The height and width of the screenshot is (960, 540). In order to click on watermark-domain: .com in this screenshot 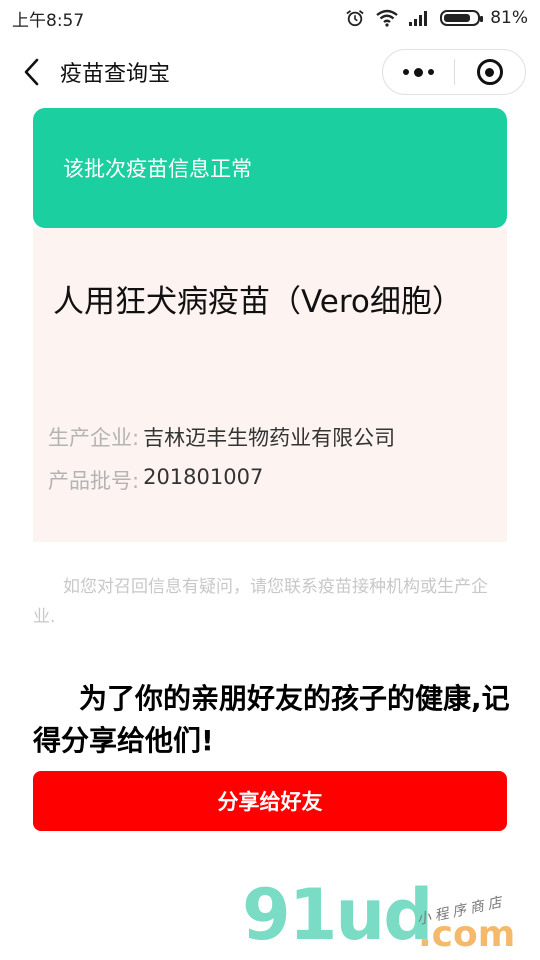, I will do `click(467, 934)`.